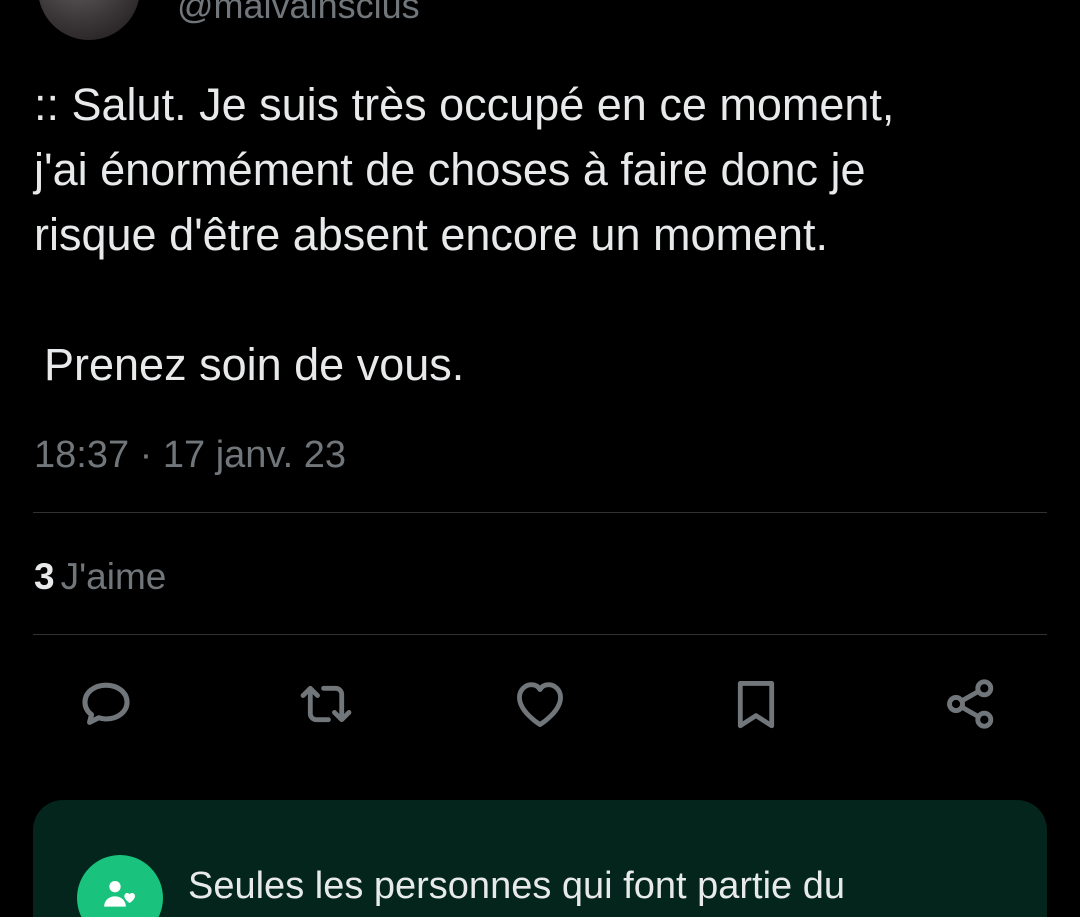  What do you see at coordinates (431, 234) in the screenshot?
I see `tweet-text-line: risque d'être absent encore un moment.` at bounding box center [431, 234].